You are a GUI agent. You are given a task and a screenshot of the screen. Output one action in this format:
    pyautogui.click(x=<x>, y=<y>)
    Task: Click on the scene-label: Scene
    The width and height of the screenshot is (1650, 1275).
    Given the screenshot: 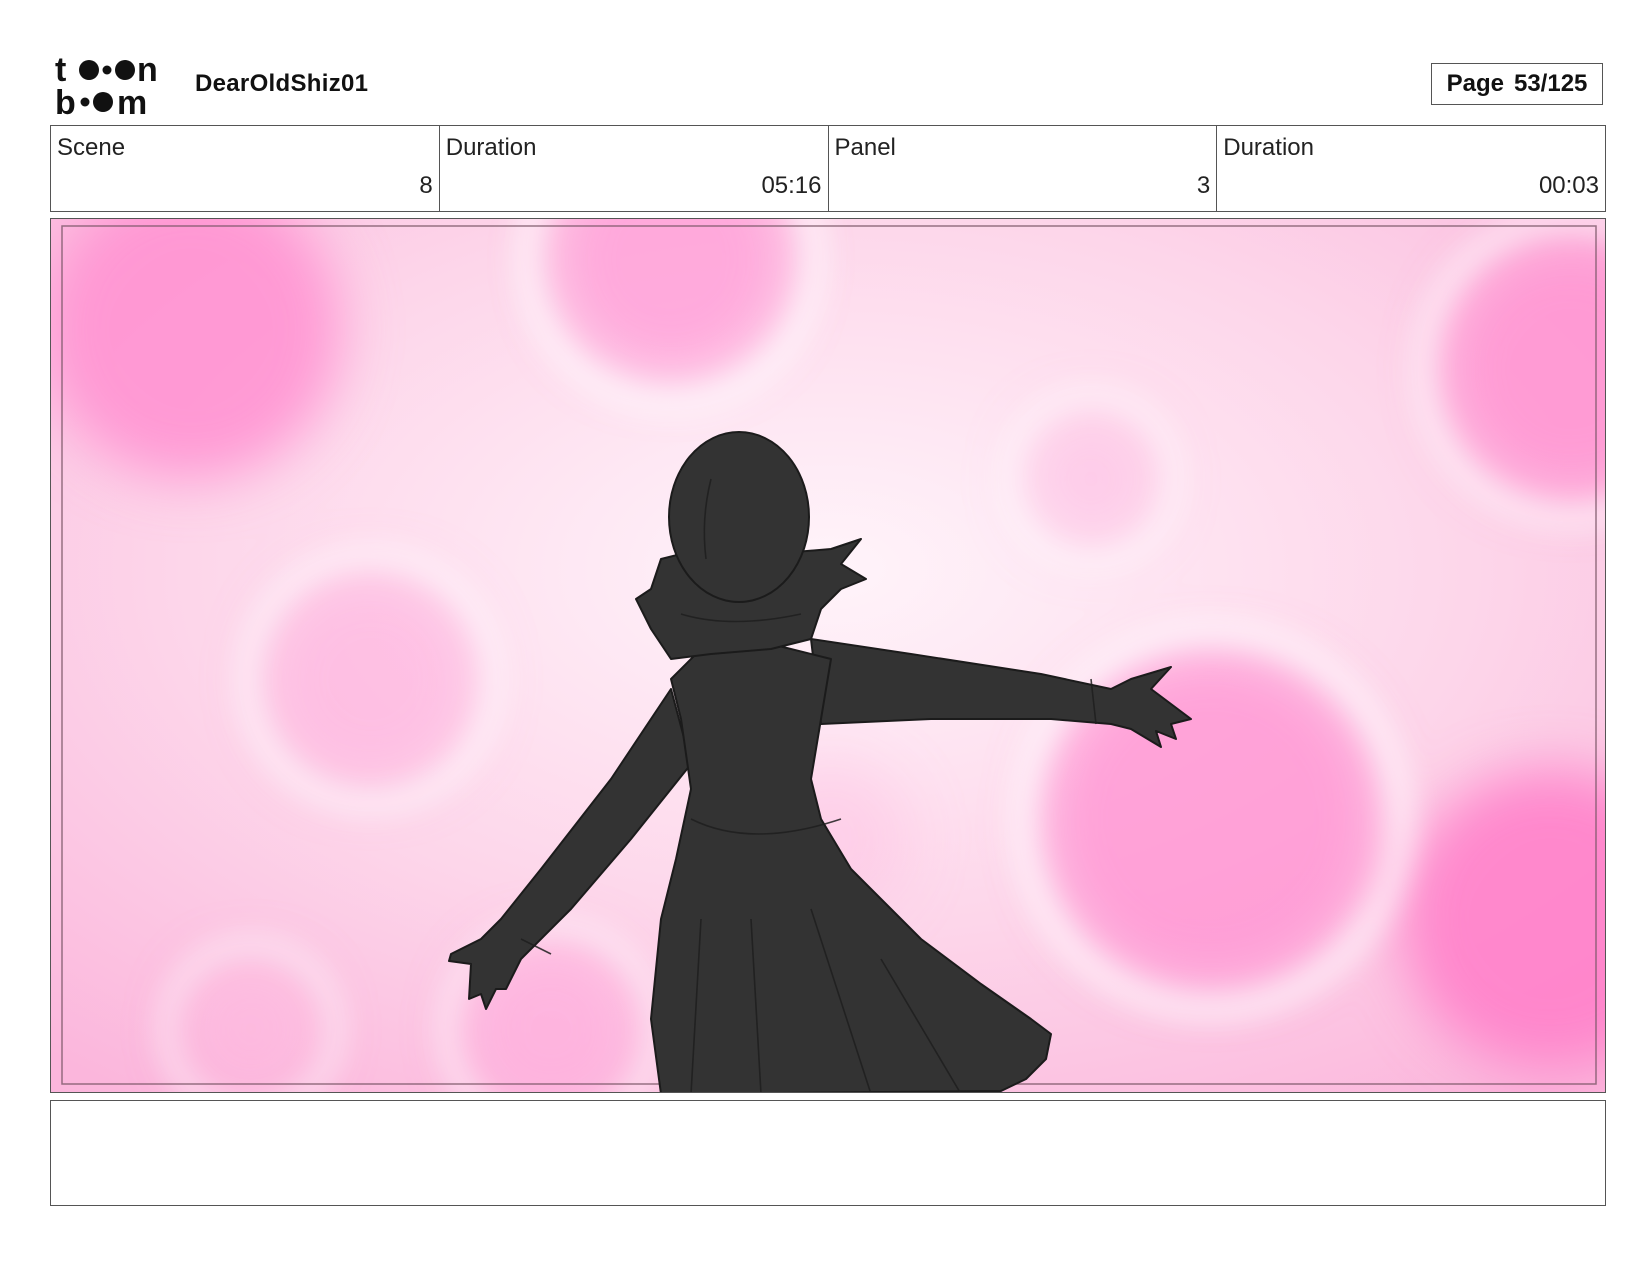 What is the action you would take?
    pyautogui.click(x=91, y=147)
    